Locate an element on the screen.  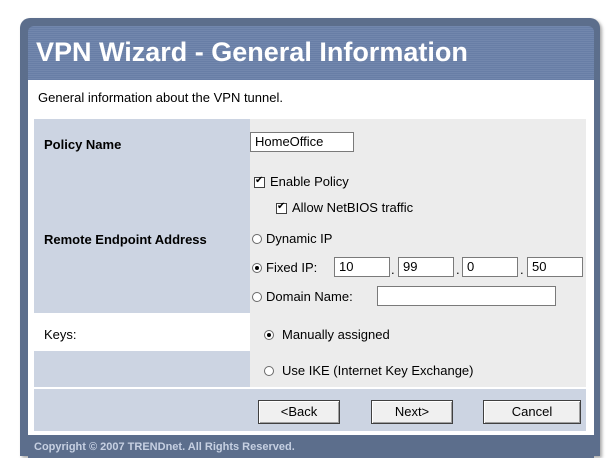
page-title: VPN Wizard - General Information is located at coordinates (252, 52).